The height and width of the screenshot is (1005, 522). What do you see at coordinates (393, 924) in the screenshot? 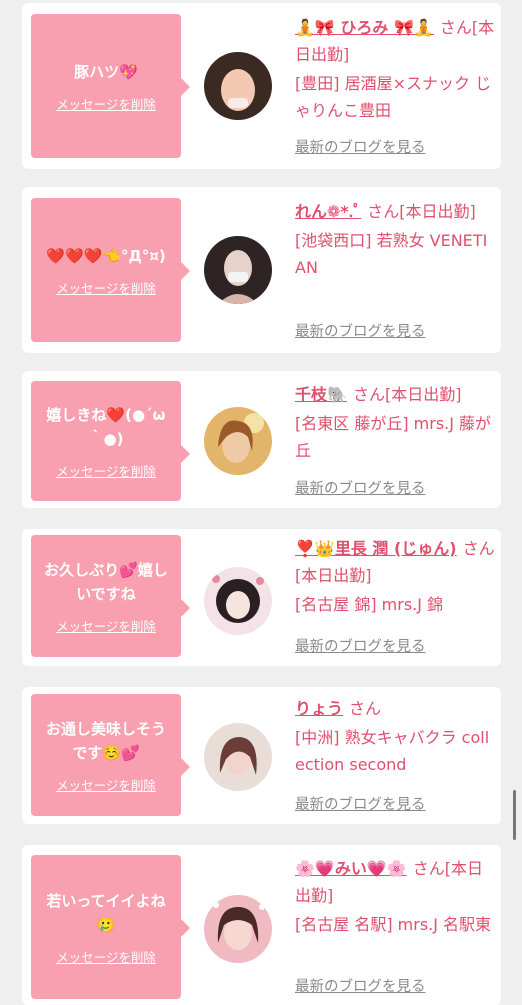
I see `shop-info: [名古屋 名駅] mrs.J 名駅東` at bounding box center [393, 924].